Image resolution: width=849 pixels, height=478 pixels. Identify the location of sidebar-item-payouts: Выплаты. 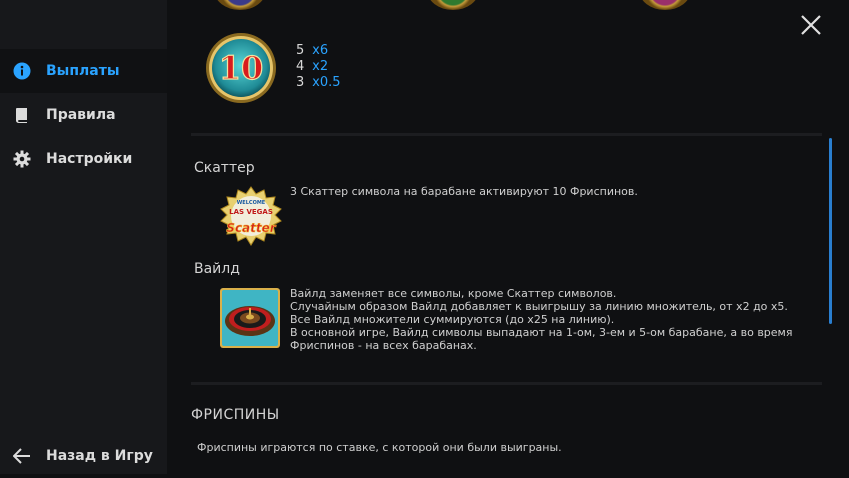
(83, 71).